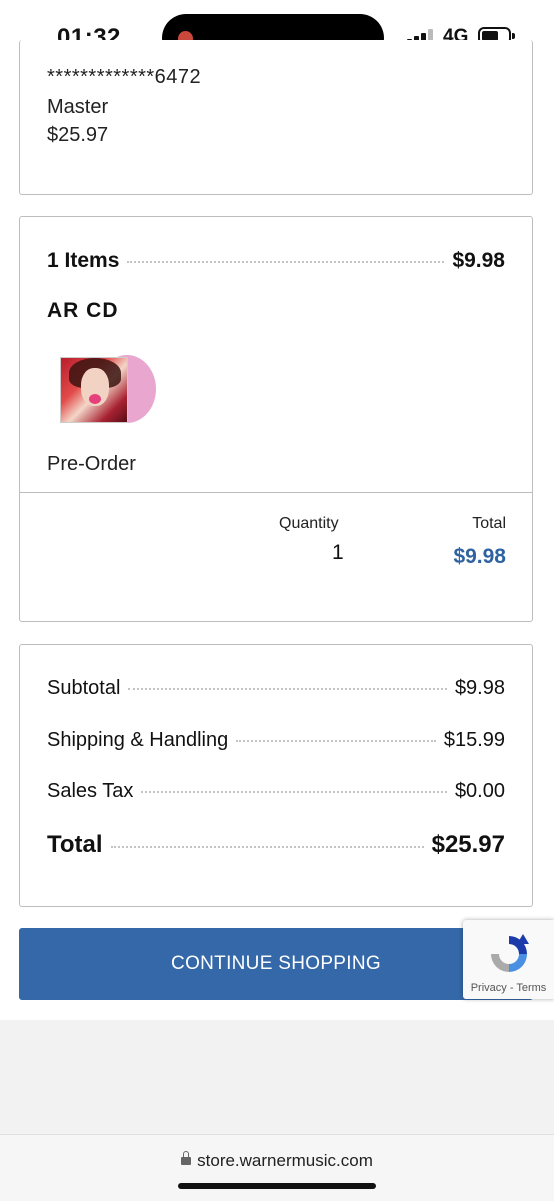 The height and width of the screenshot is (1201, 554). What do you see at coordinates (510, 953) in the screenshot?
I see `recaptcha-icon` at bounding box center [510, 953].